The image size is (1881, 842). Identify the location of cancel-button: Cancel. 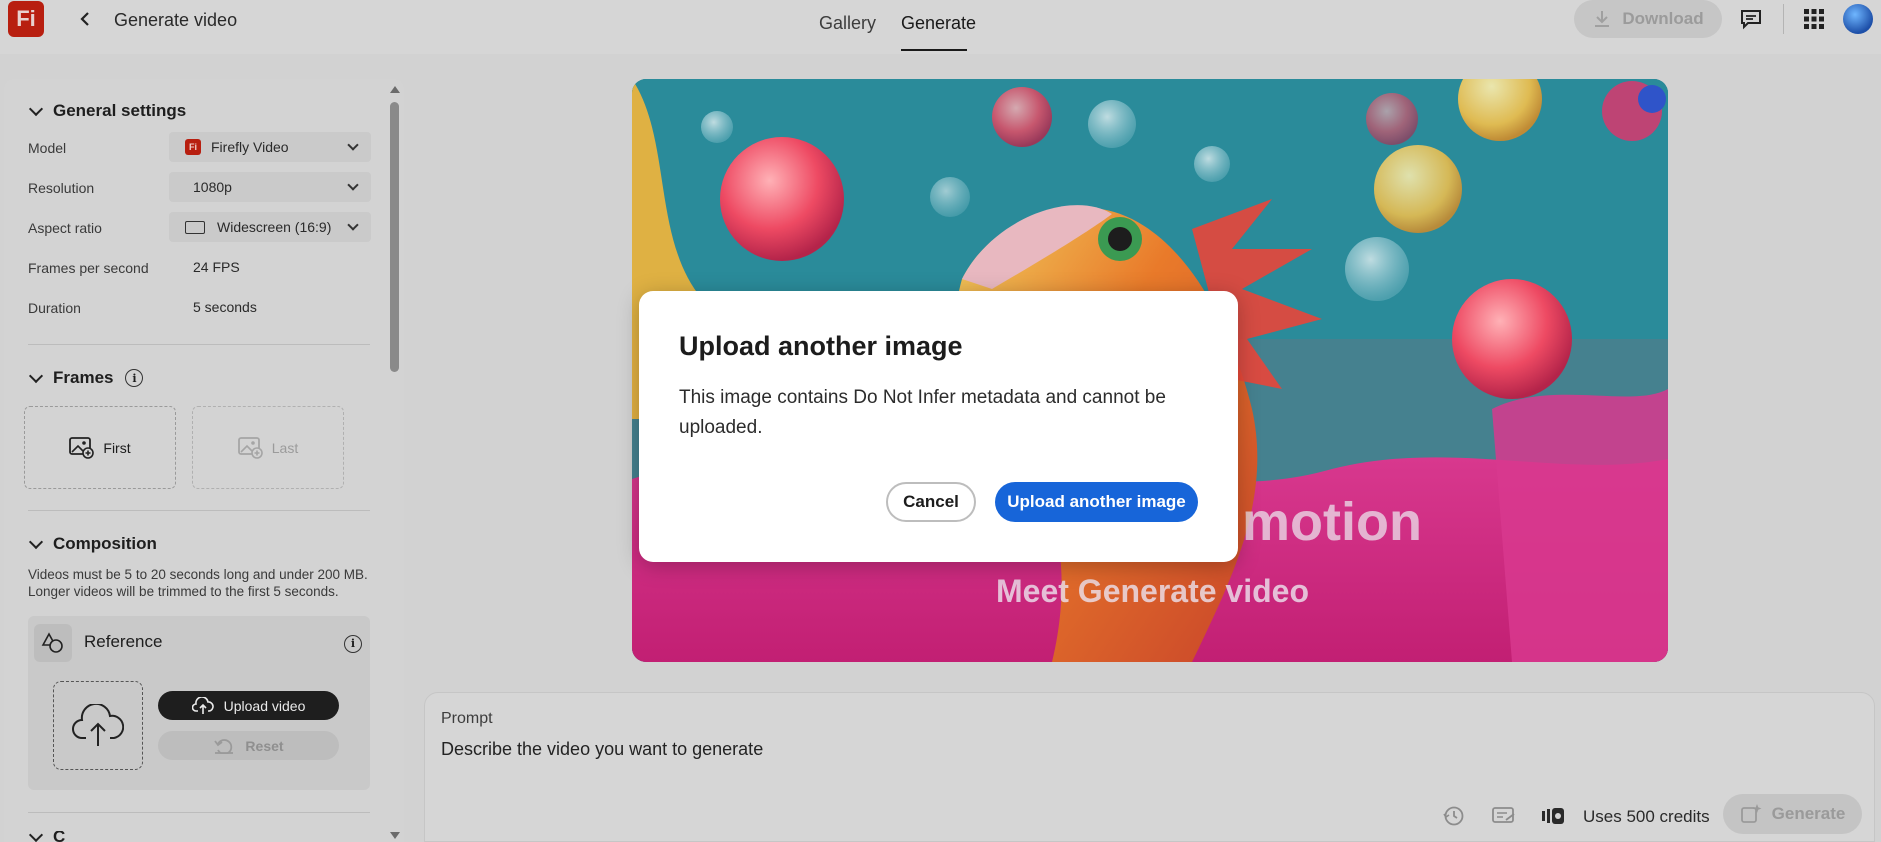
(931, 502).